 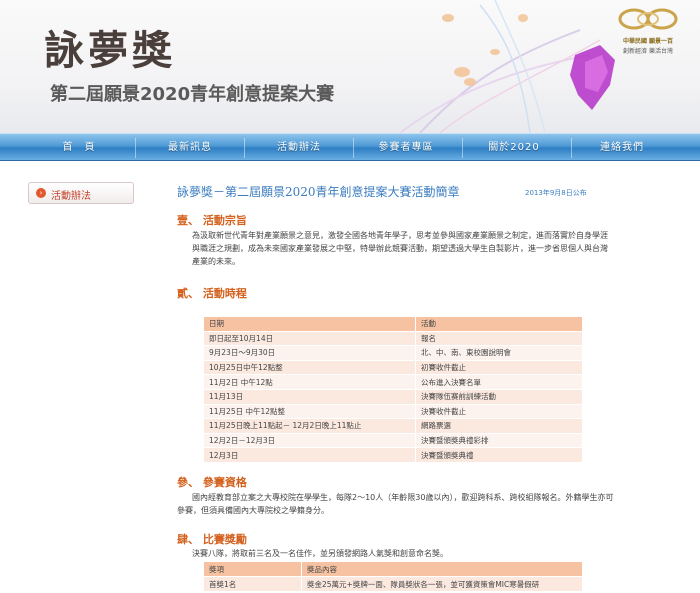 What do you see at coordinates (499, 411) in the screenshot?
I see `cell-activity: 決賽收件截止` at bounding box center [499, 411].